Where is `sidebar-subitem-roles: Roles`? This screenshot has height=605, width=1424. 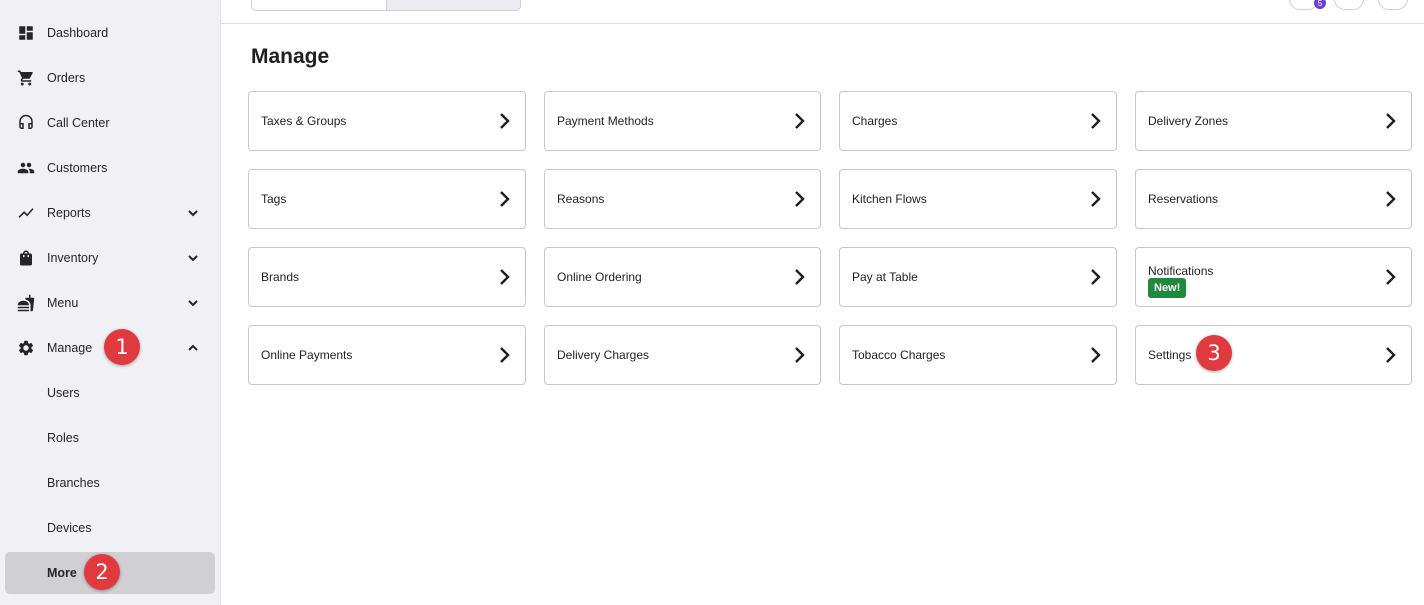
sidebar-subitem-roles: Roles is located at coordinates (110, 437).